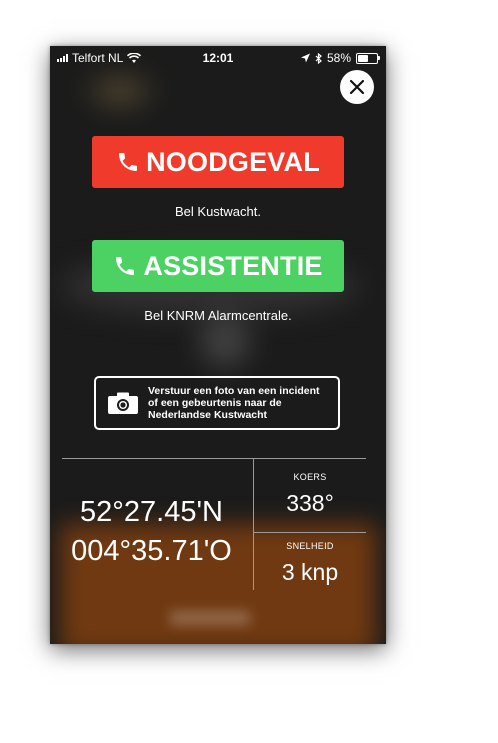  I want to click on camera-icon, so click(123, 403).